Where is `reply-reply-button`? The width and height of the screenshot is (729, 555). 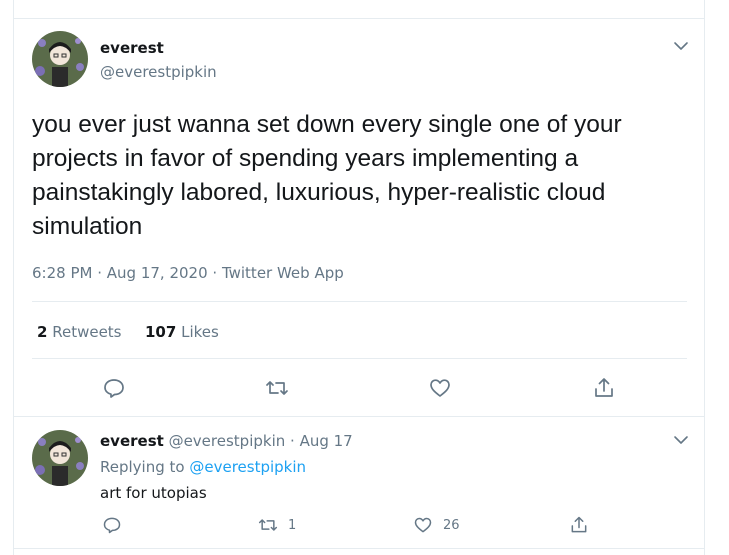 reply-reply-button is located at coordinates (112, 525).